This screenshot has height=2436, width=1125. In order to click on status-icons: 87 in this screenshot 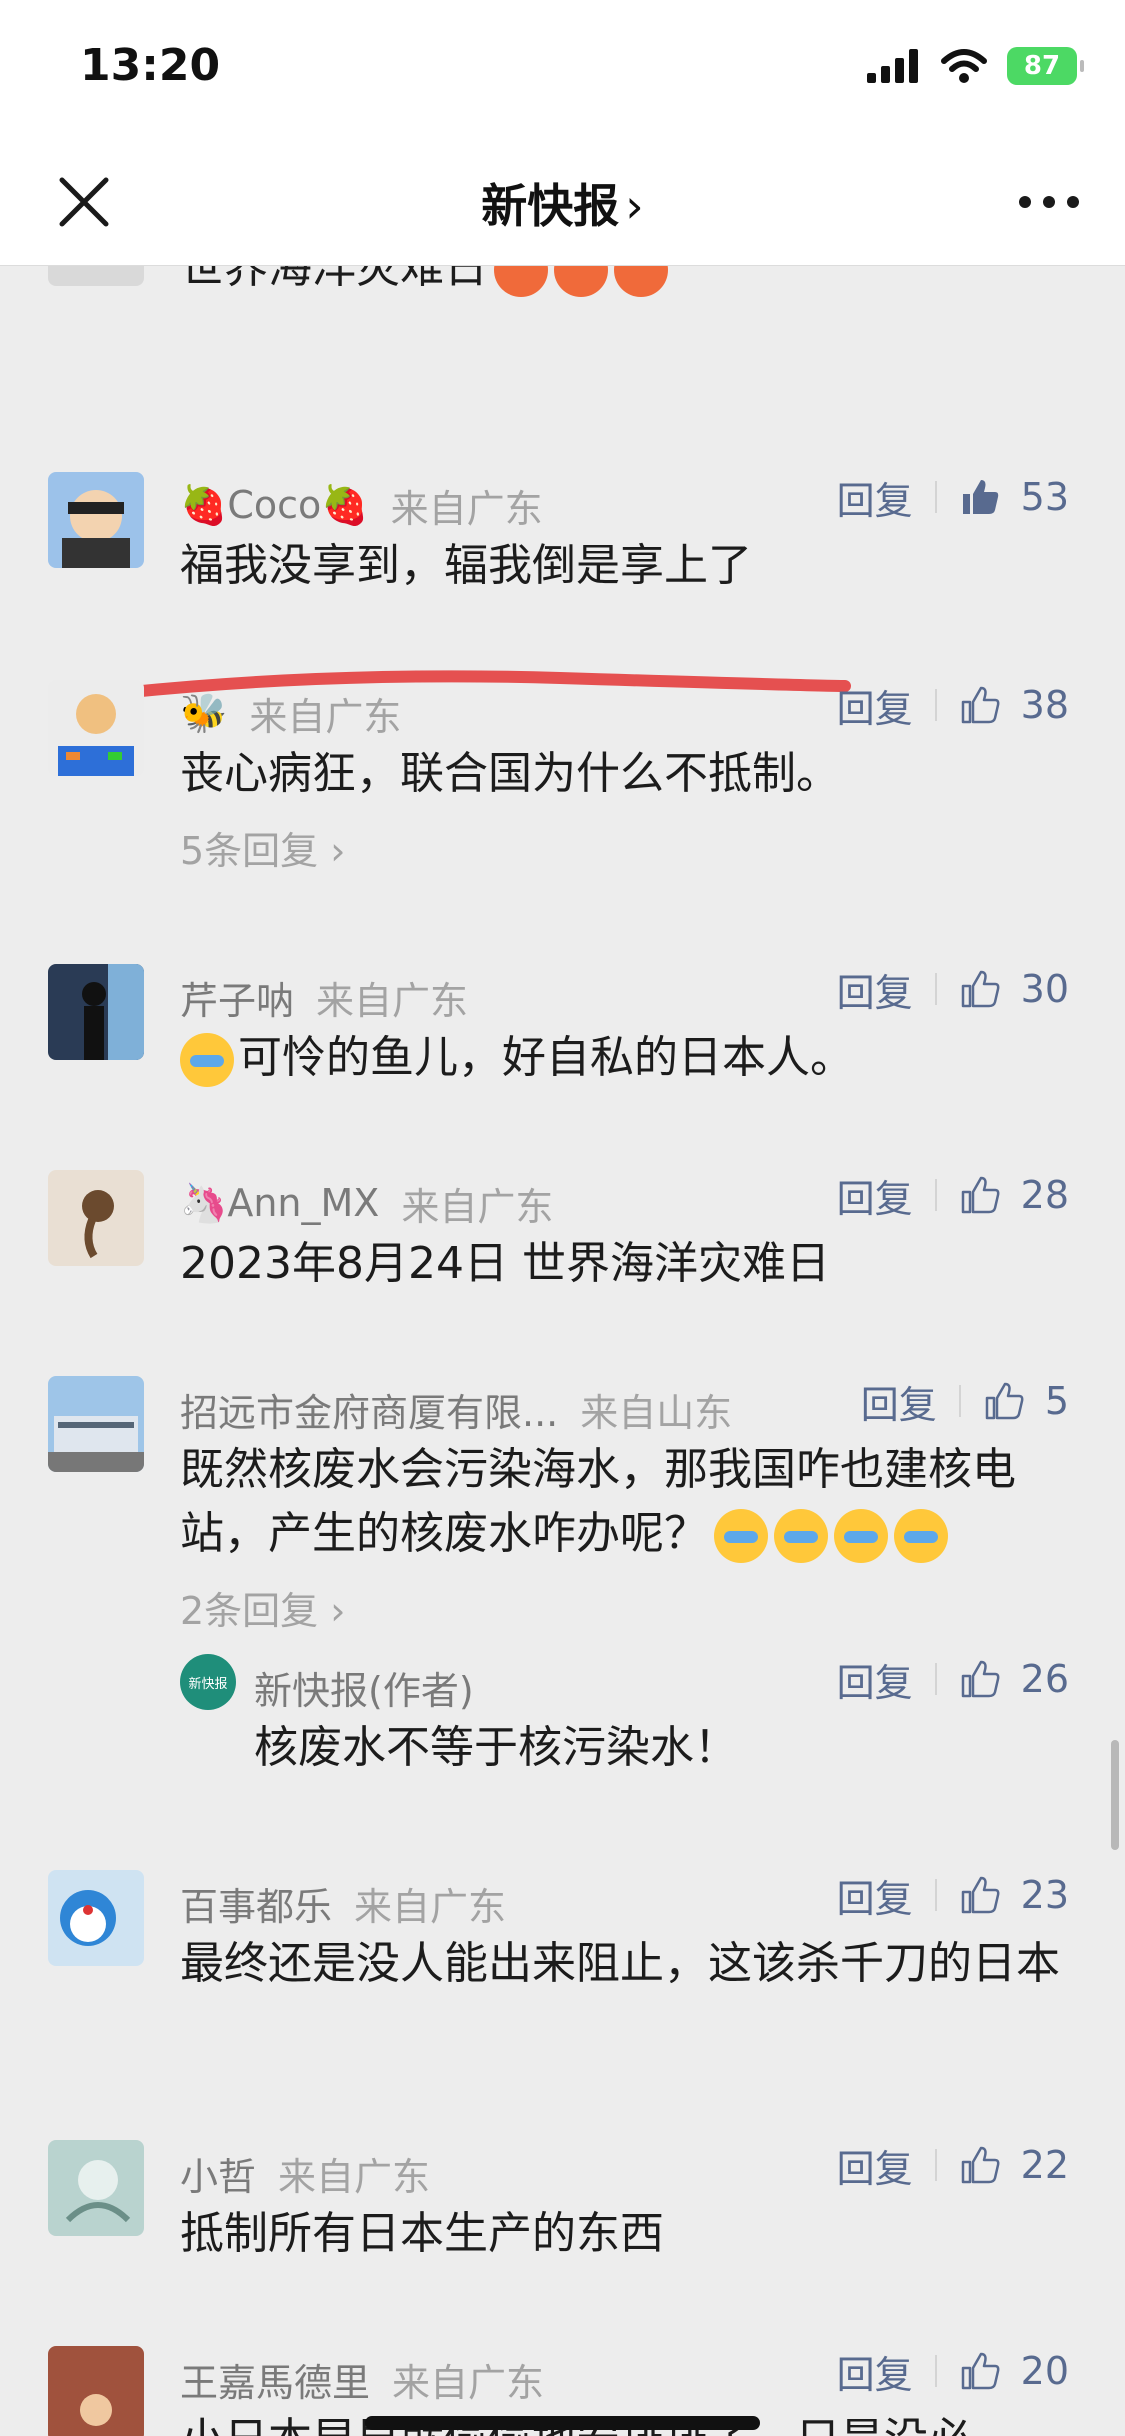, I will do `click(975, 66)`.